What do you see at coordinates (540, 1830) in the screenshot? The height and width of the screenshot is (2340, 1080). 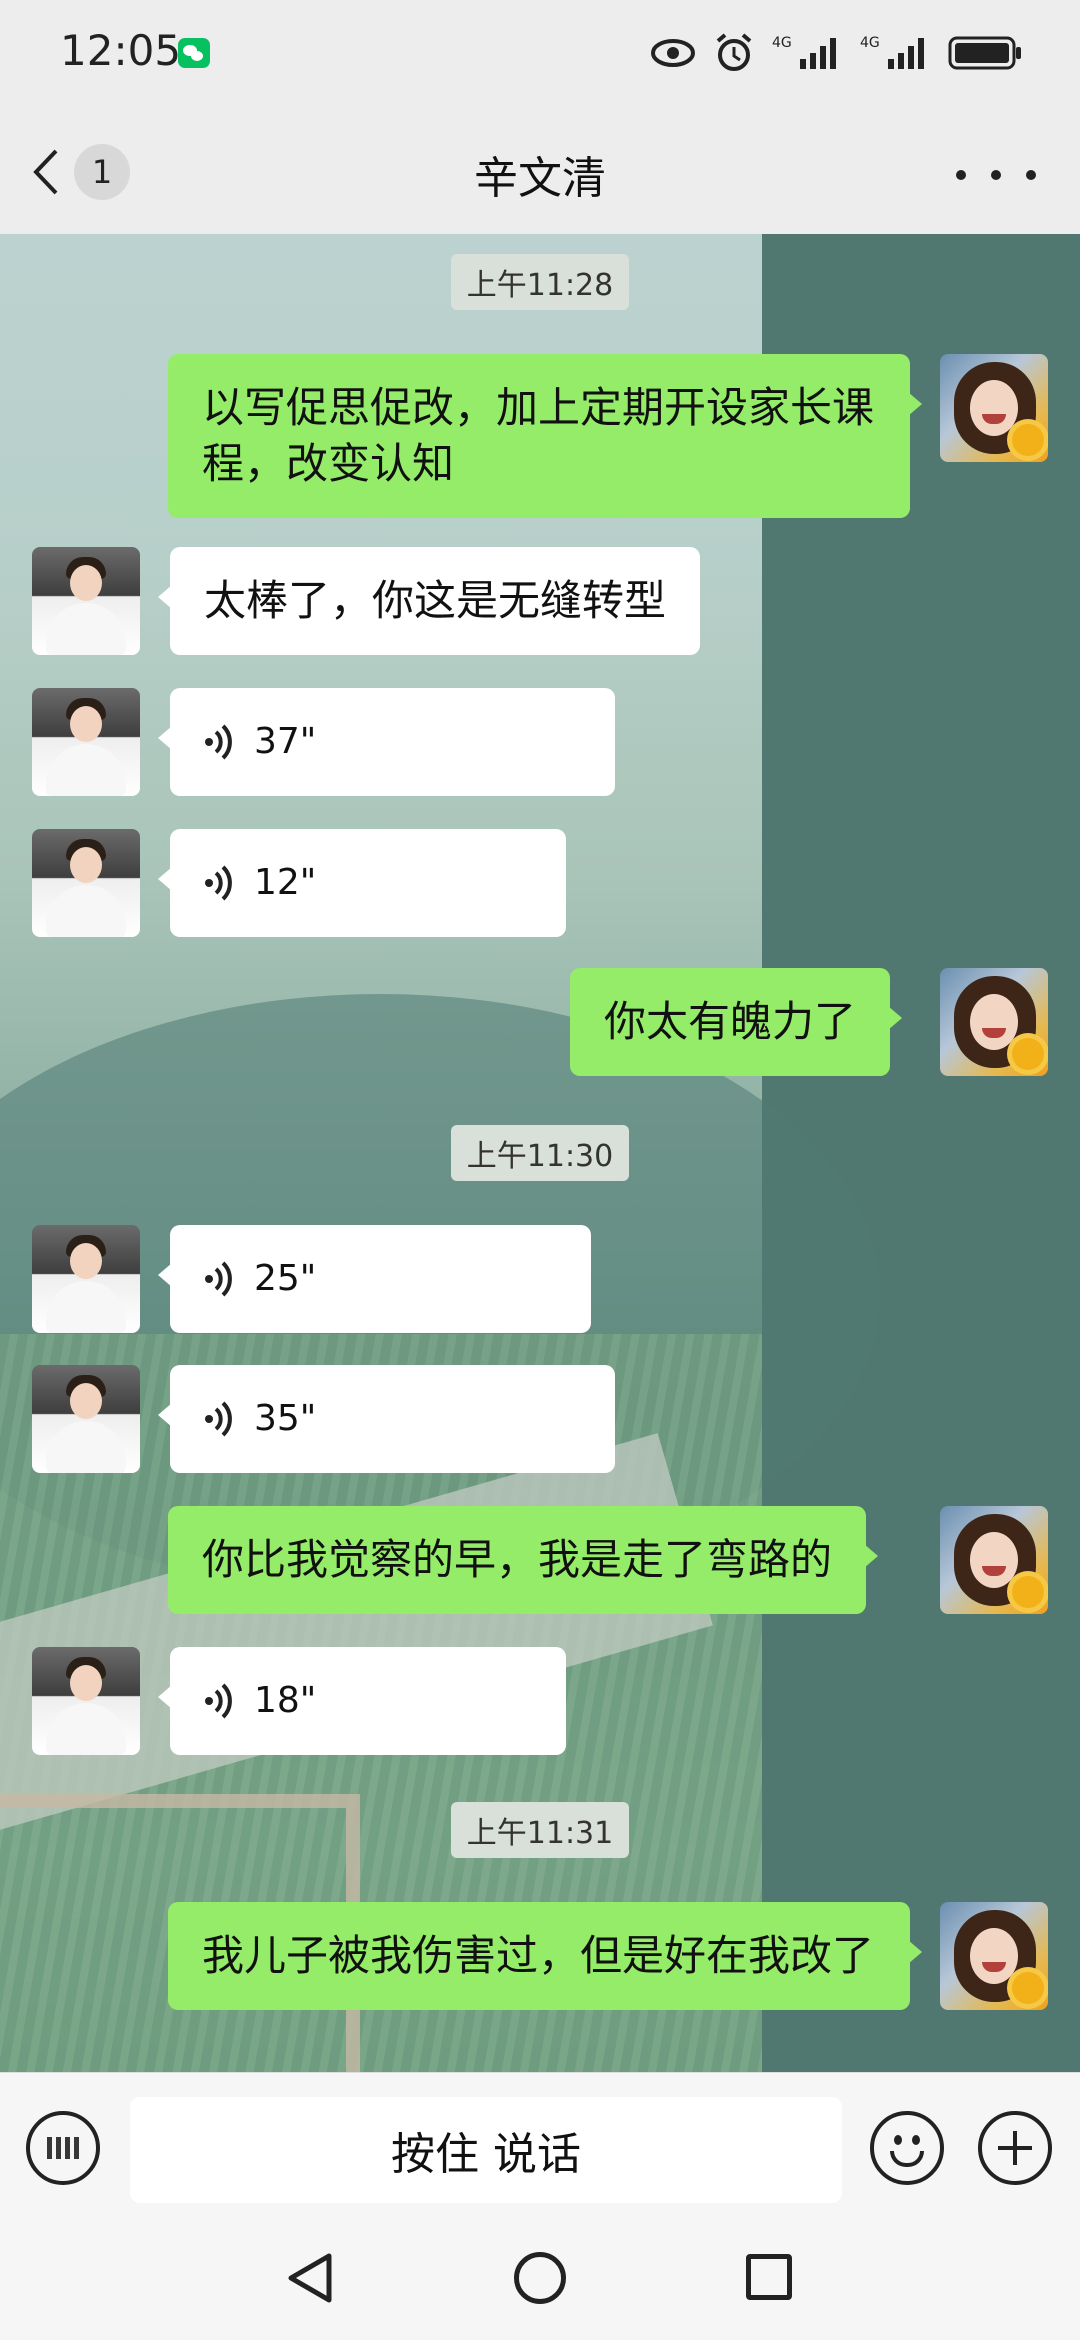 I see `timestamp: 上午11:31` at bounding box center [540, 1830].